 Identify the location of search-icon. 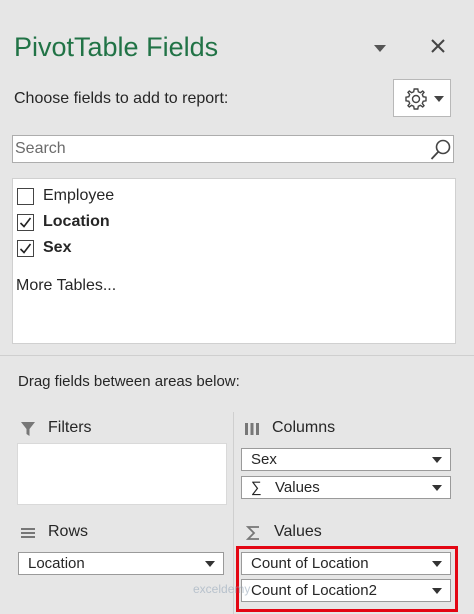
(441, 150).